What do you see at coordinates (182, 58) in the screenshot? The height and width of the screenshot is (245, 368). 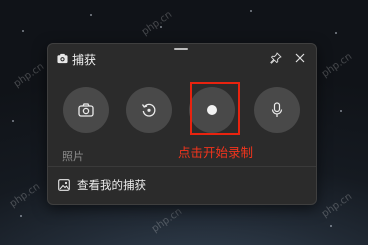 I see `title-bar: 捕获` at bounding box center [182, 58].